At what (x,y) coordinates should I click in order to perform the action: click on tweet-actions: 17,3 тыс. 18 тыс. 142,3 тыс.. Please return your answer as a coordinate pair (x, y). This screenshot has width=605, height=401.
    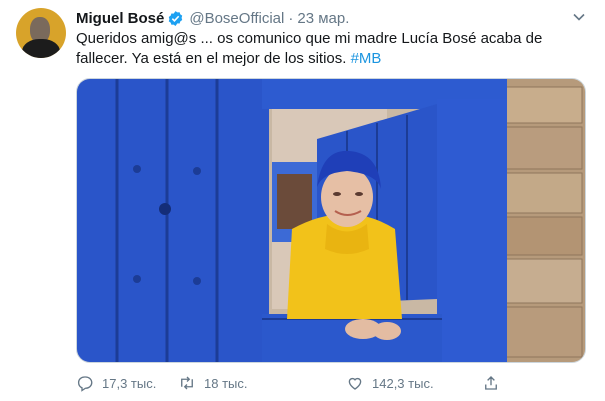
    Looking at the image, I should click on (291, 383).